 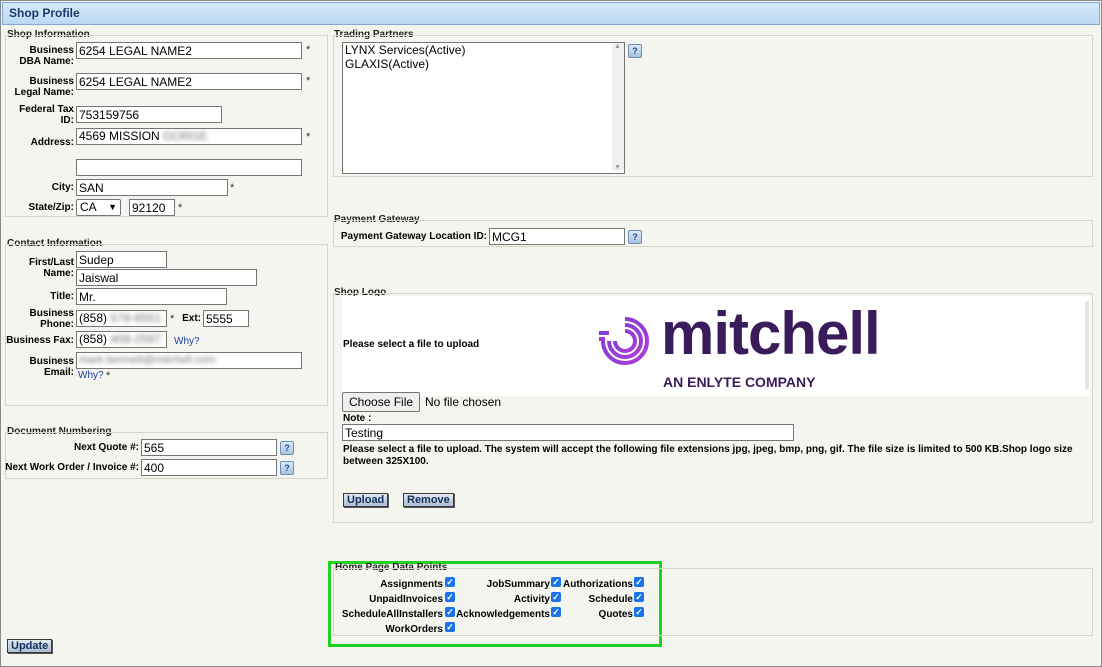 I want to click on workorders-checkbox: ✓, so click(x=450, y=627).